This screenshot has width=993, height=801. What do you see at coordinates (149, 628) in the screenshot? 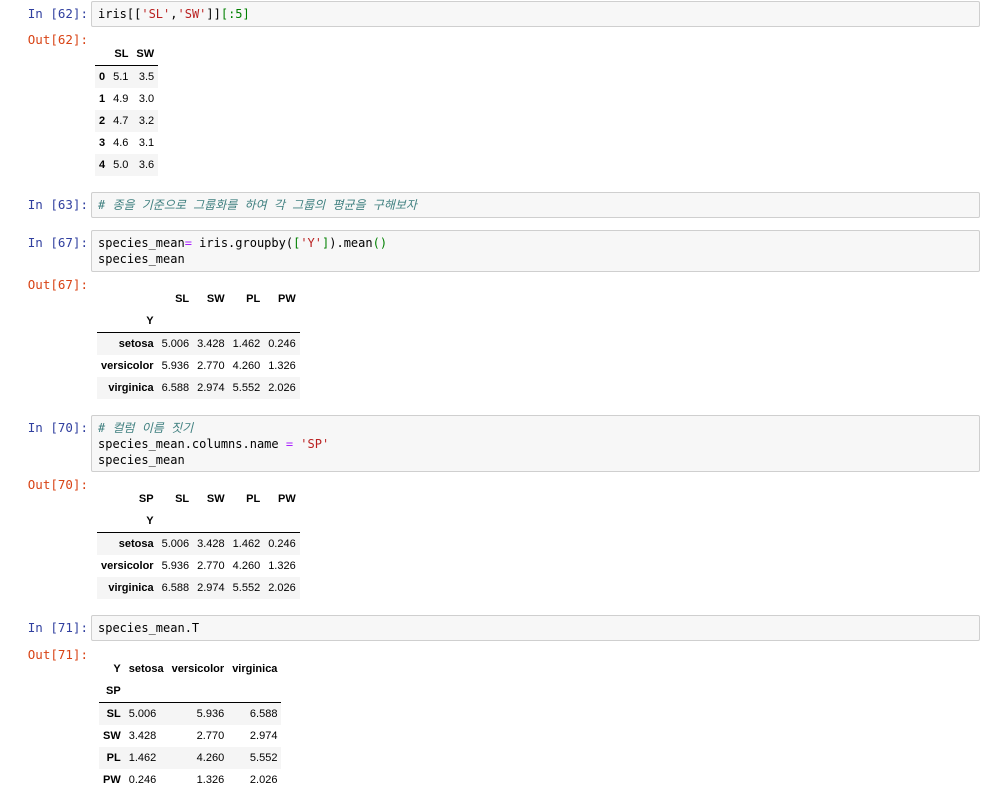
I see `code-token: species_mean.T` at bounding box center [149, 628].